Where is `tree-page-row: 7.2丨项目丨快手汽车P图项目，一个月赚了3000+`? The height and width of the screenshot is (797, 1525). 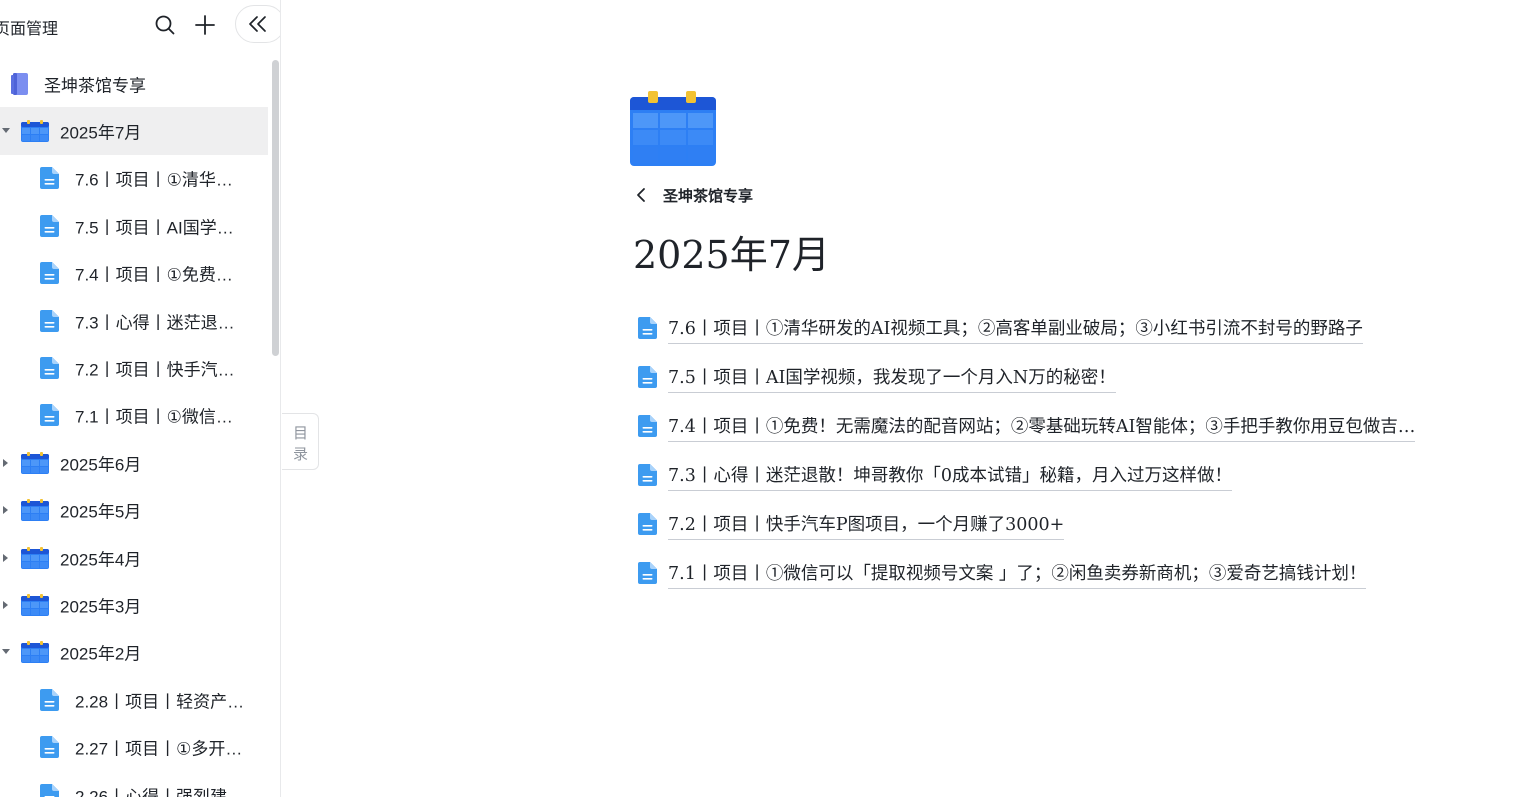 tree-page-row: 7.2丨项目丨快手汽车P图项目，一个月赚了3000+ is located at coordinates (134, 367).